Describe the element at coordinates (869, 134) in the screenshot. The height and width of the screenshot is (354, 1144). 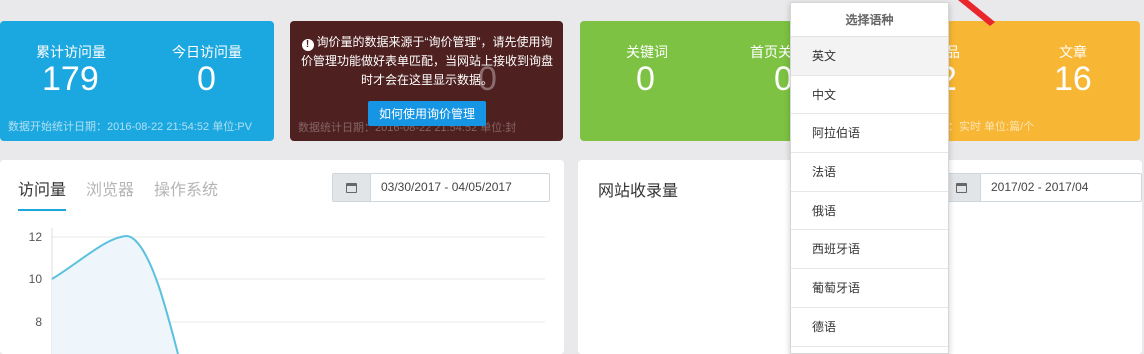
I see `language-option-arabic: 阿拉伯语` at that location.